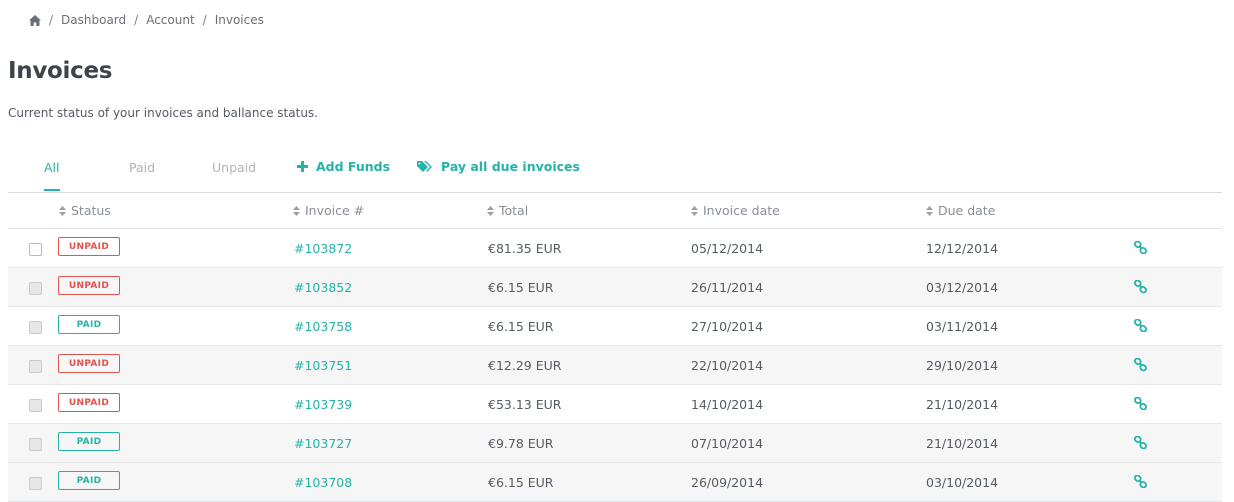 Image resolution: width=1234 pixels, height=502 pixels. What do you see at coordinates (962, 287) in the screenshot?
I see `due-date-cell: 03/12/2014` at bounding box center [962, 287].